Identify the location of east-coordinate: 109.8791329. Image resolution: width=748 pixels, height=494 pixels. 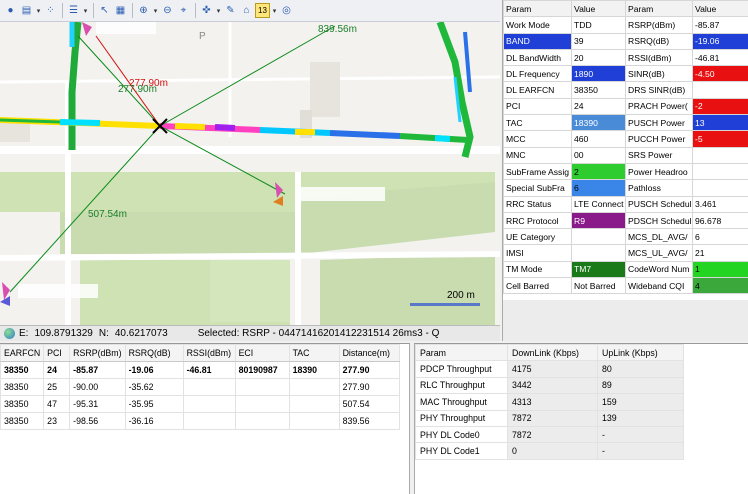
(63, 333).